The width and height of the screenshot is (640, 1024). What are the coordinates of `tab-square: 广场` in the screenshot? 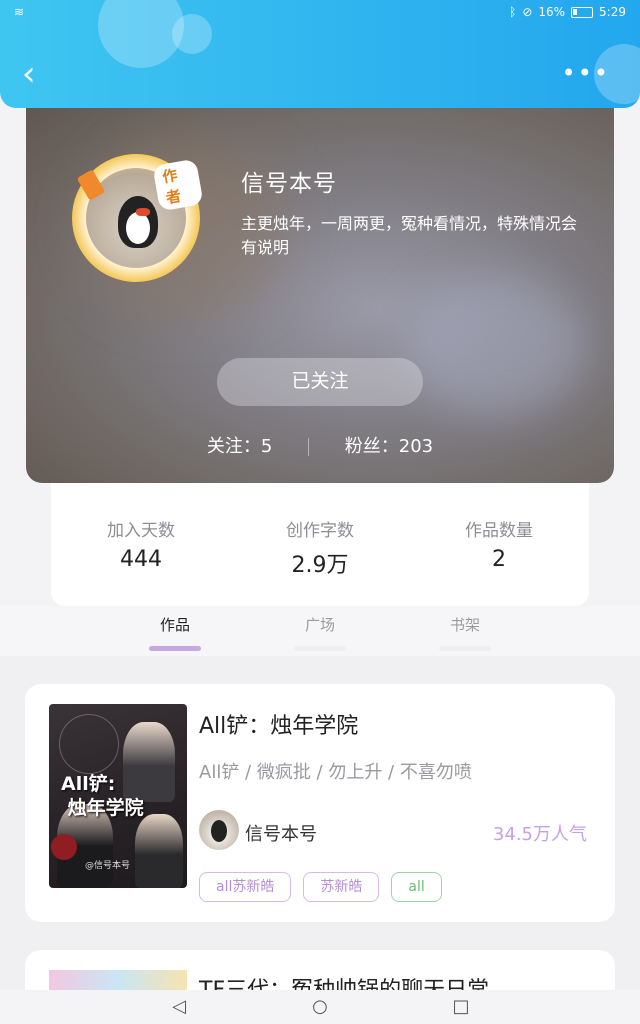 It's located at (320, 632).